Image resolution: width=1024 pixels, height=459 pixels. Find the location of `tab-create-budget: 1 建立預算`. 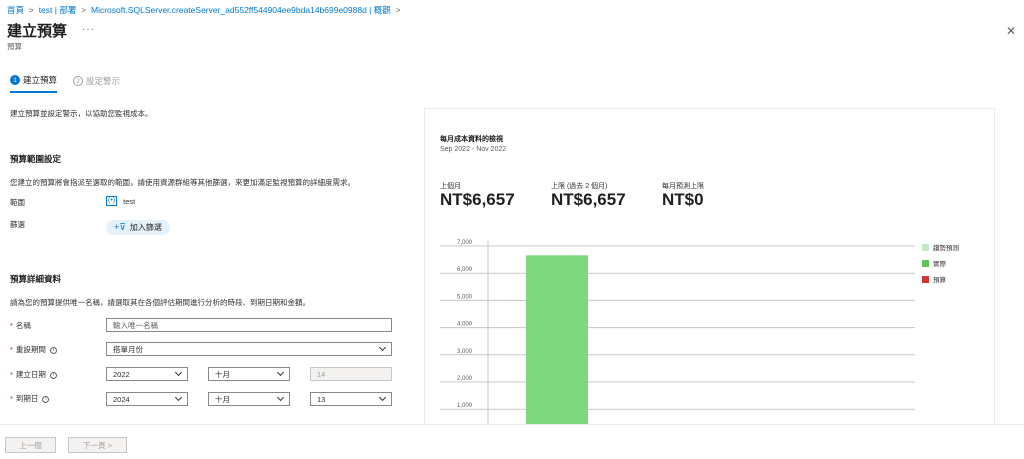

tab-create-budget: 1 建立預算 is located at coordinates (34, 83).